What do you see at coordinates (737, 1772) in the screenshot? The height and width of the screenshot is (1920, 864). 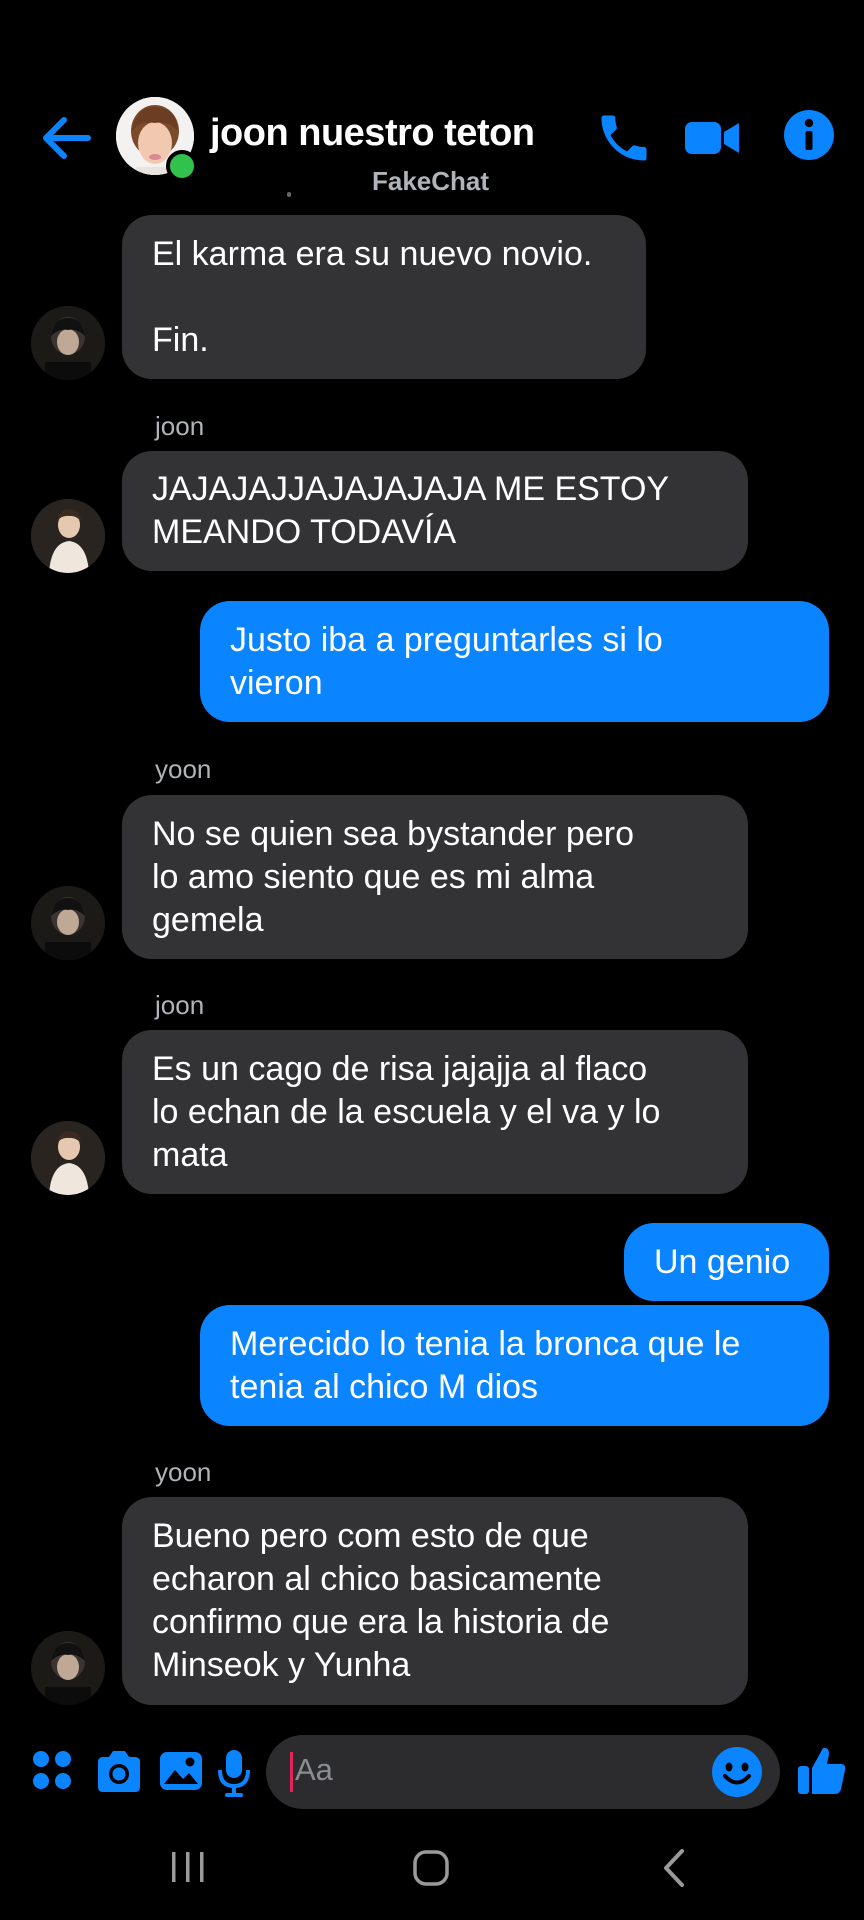 I see `emoji-icon` at bounding box center [737, 1772].